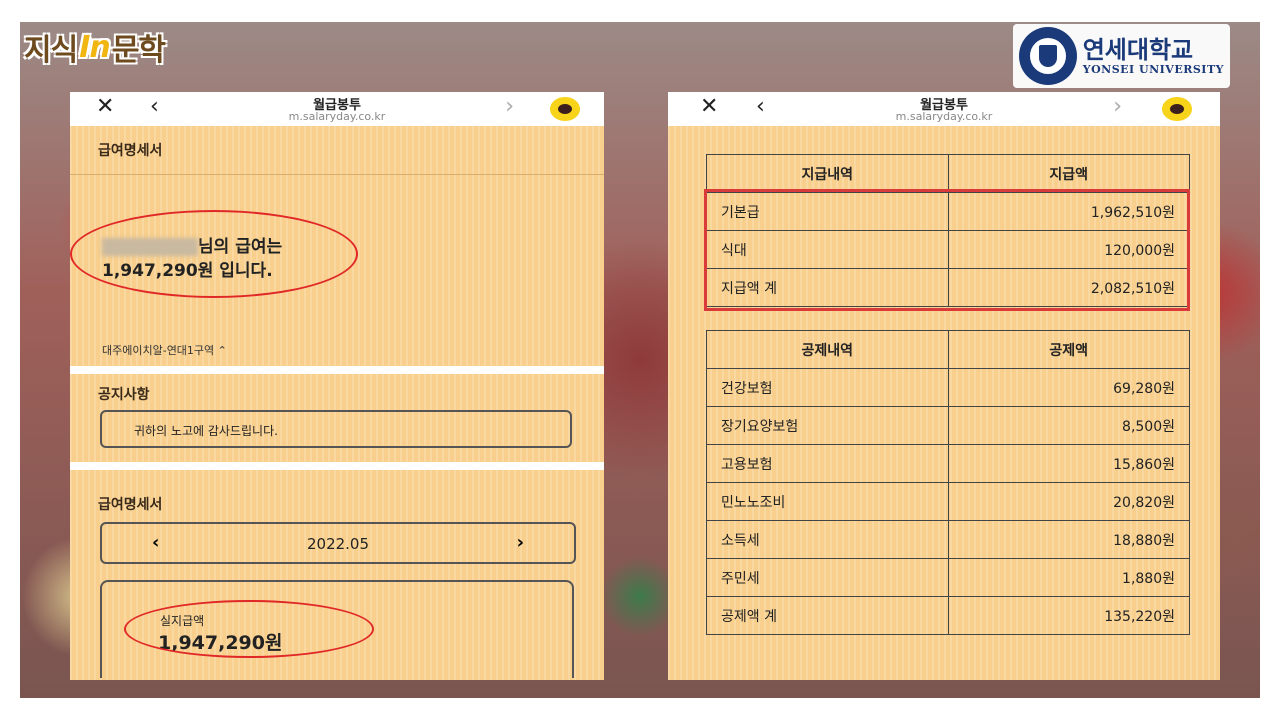 Image resolution: width=1280 pixels, height=720 pixels. I want to click on table-row: 주민세 1,880원, so click(948, 577).